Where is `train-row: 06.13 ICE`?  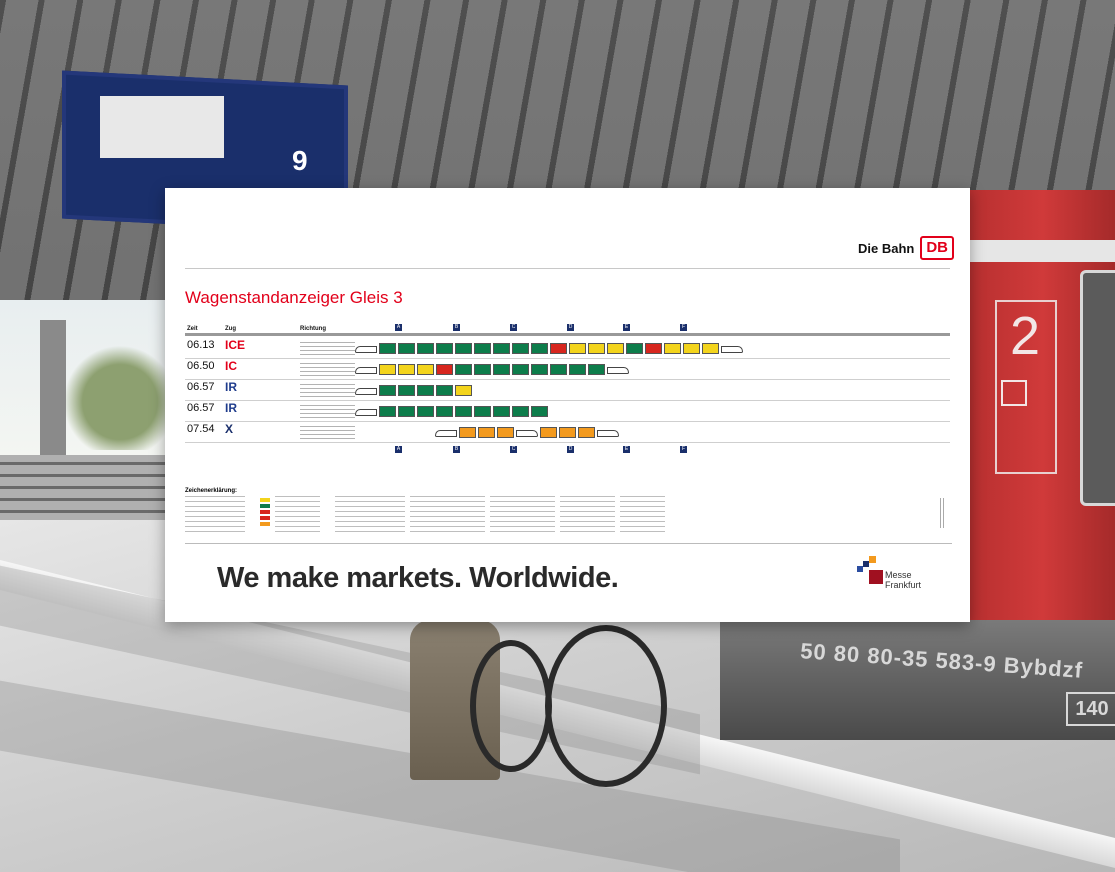
train-row: 06.13 ICE is located at coordinates (567, 348).